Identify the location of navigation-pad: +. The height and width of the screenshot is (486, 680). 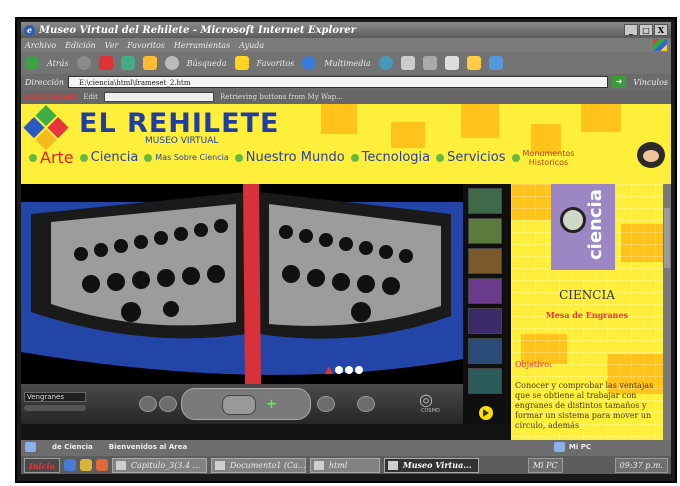
(246, 404).